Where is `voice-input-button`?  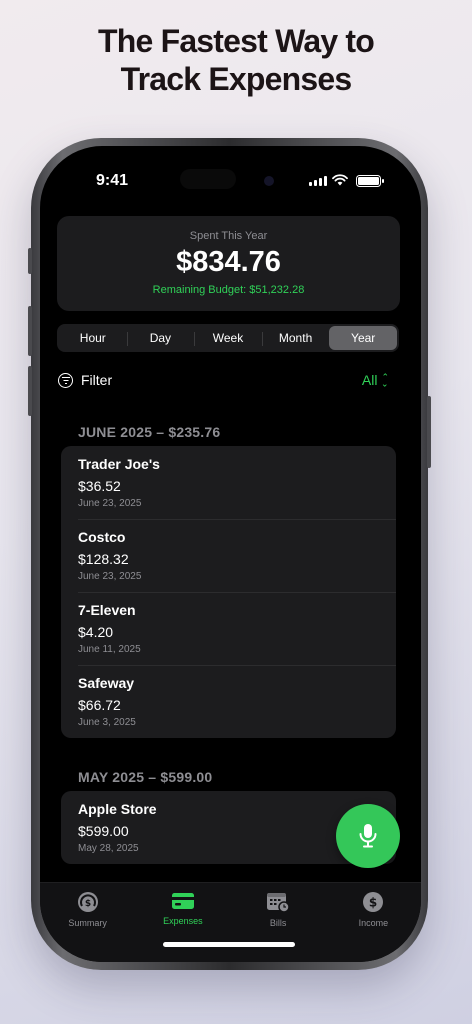
voice-input-button is located at coordinates (368, 836).